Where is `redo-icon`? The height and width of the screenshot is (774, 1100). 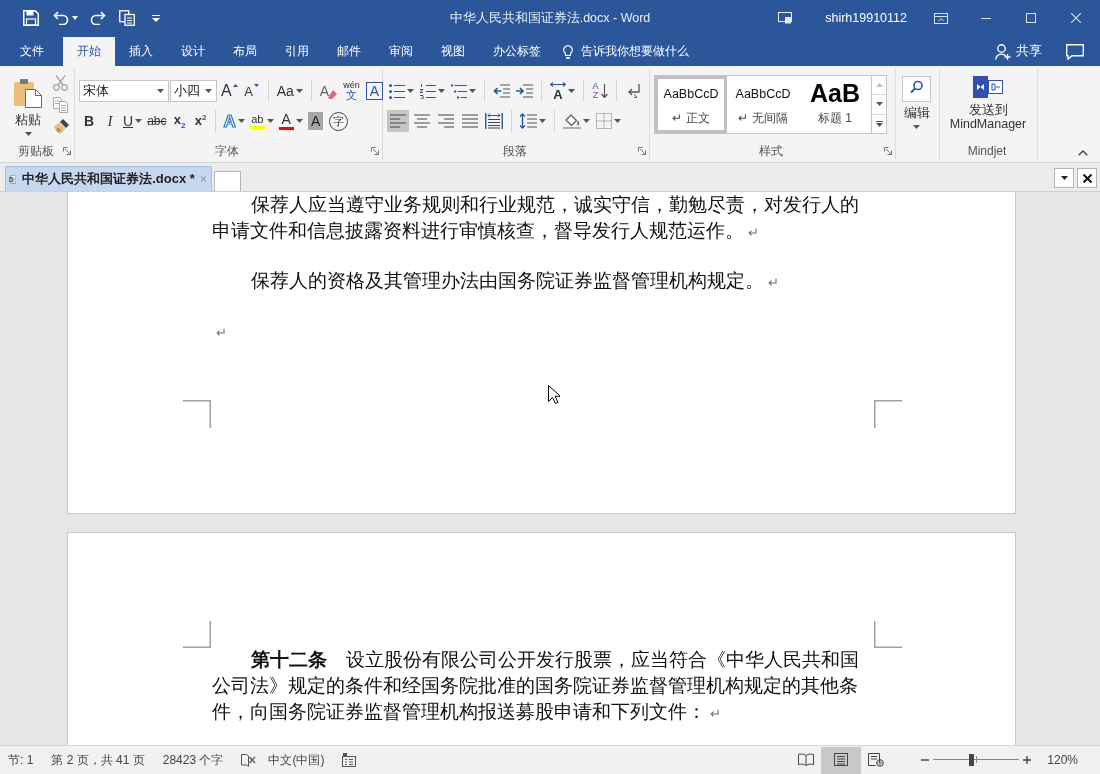
redo-icon is located at coordinates (98, 18).